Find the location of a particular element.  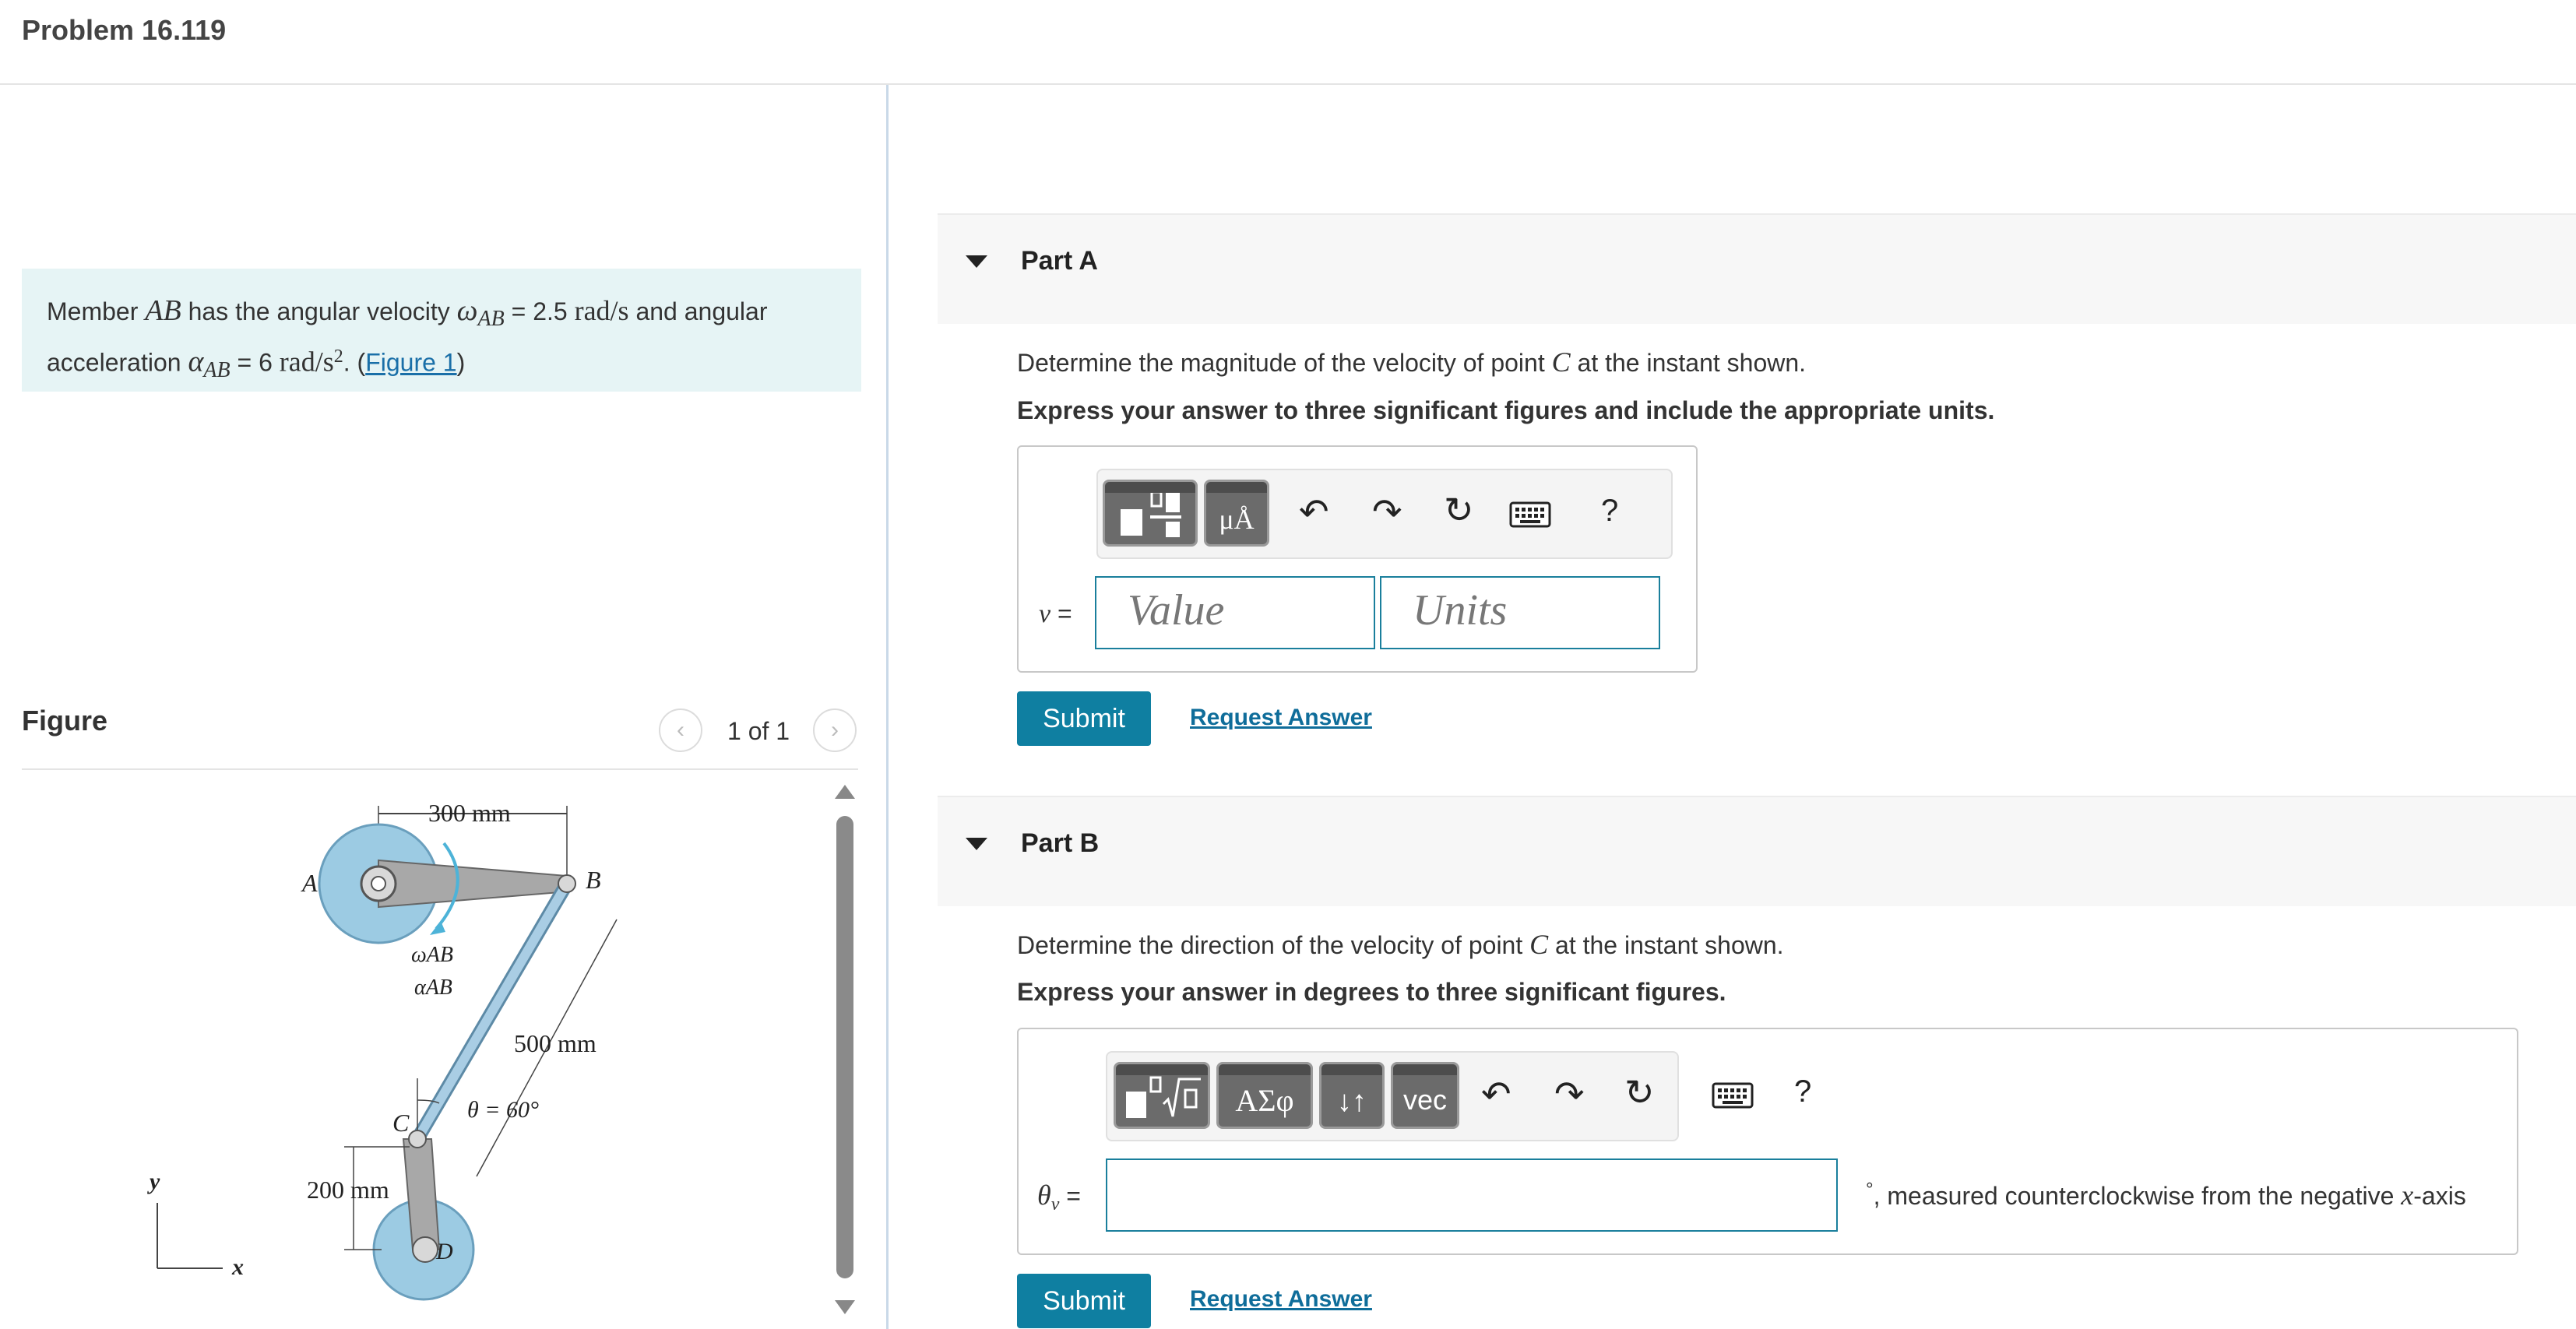

label-a: A is located at coordinates (309, 883).